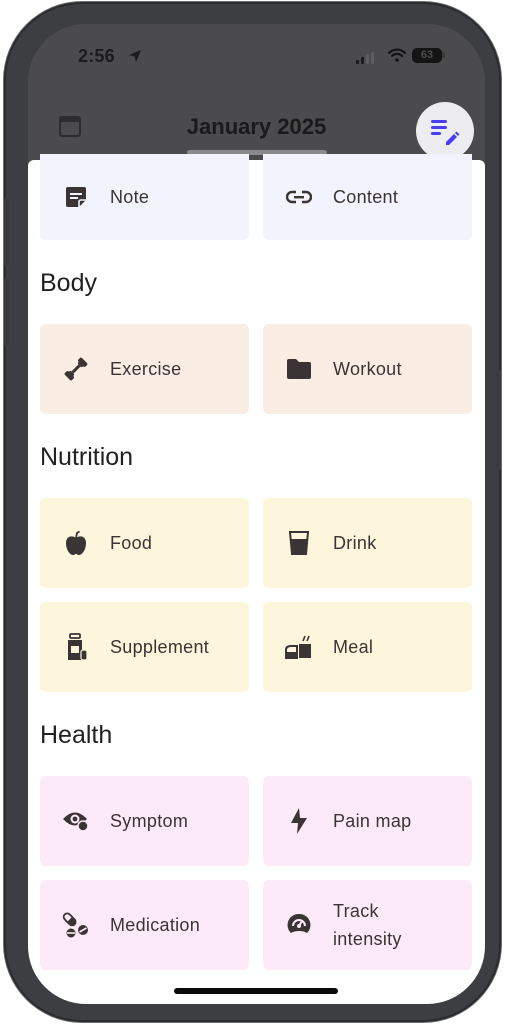 This screenshot has width=505, height=1024. I want to click on apple-icon, so click(76, 543).